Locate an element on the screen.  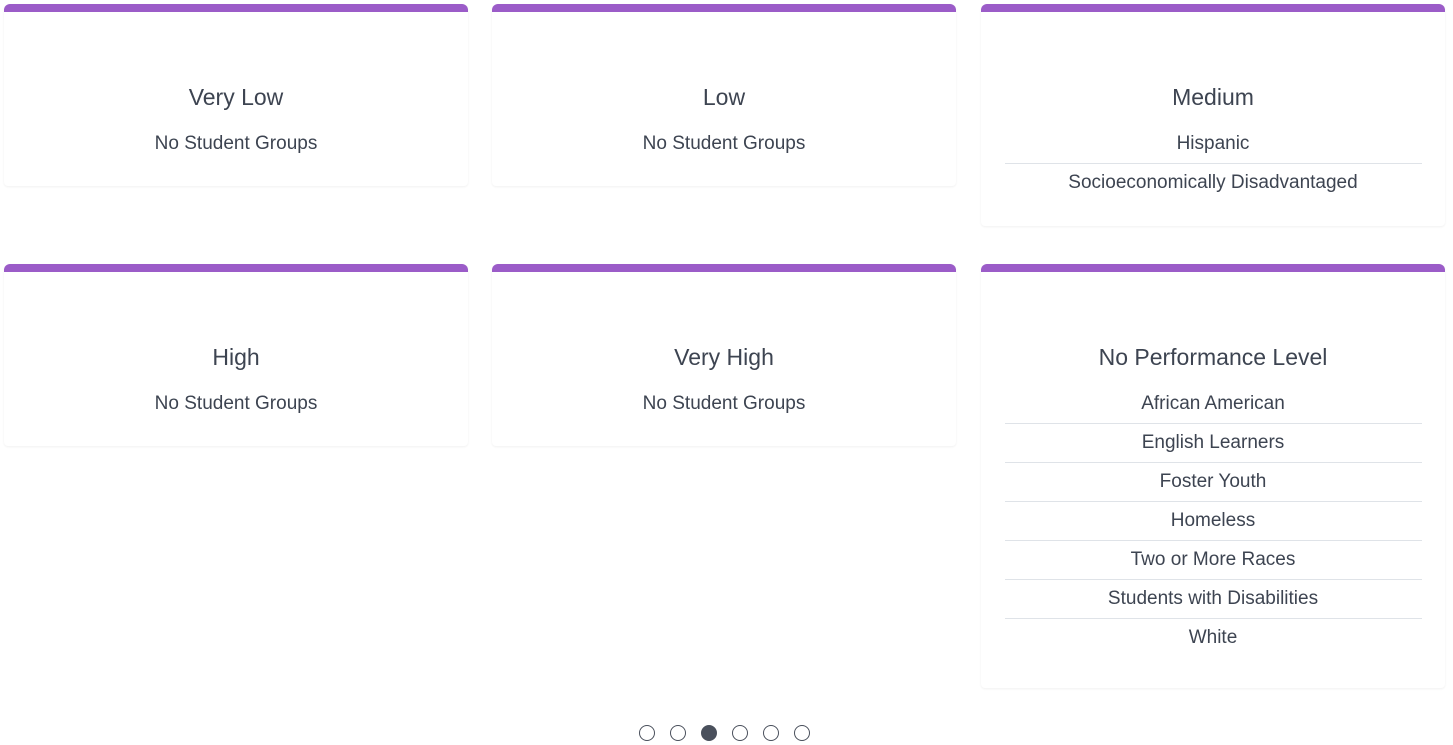
performance-card-very-high: Very High No Student Groups is located at coordinates (724, 355).